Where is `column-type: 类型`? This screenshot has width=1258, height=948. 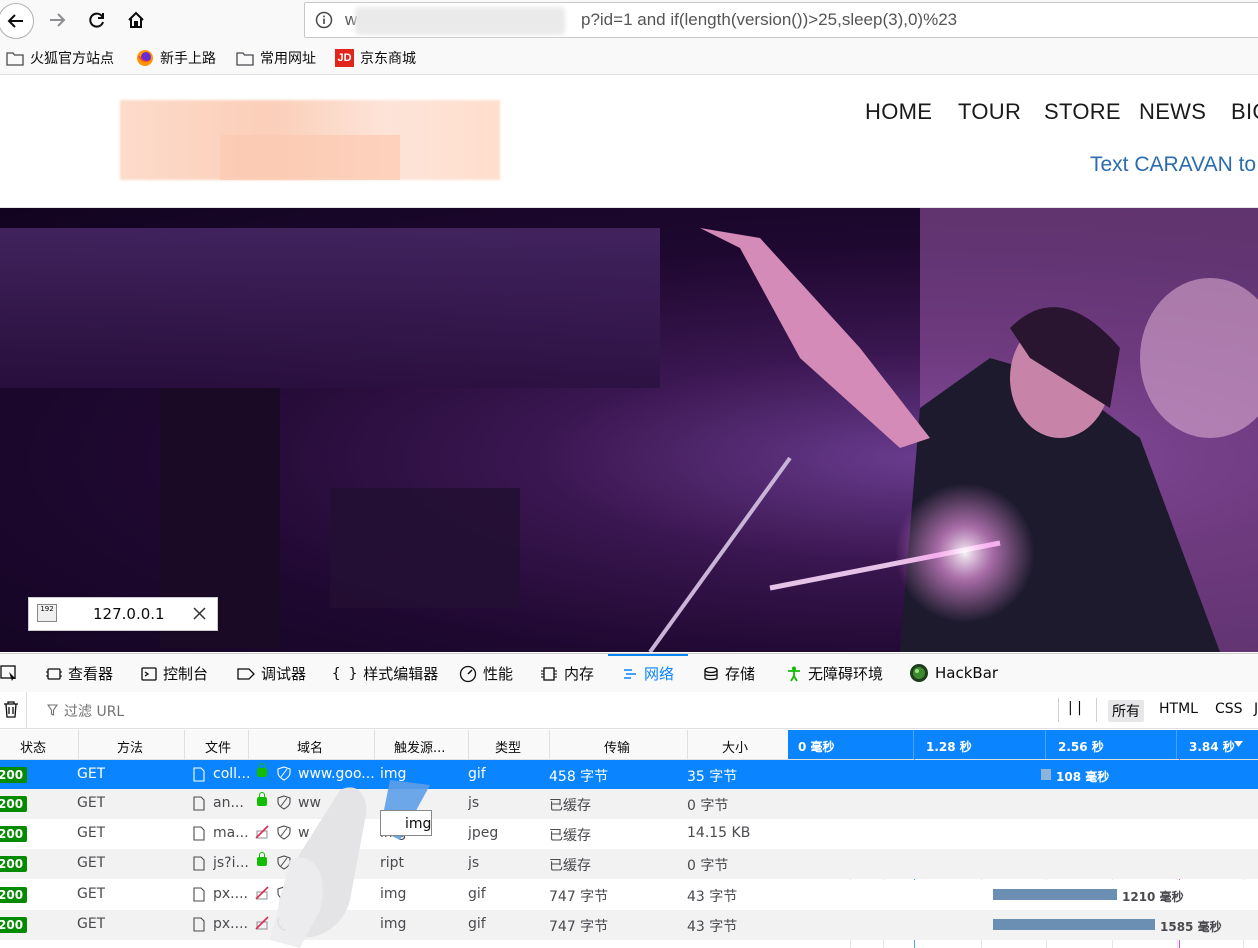 column-type: 类型 is located at coordinates (508, 746).